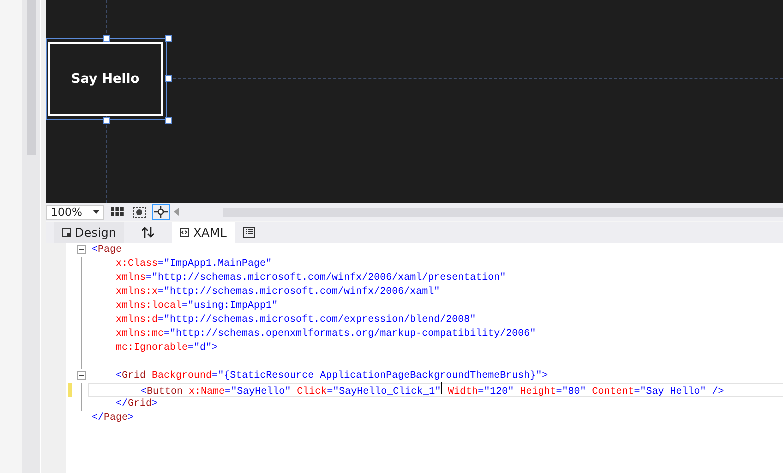  Describe the element at coordinates (203, 232) in the screenshot. I see `view-tab: XAML` at that location.